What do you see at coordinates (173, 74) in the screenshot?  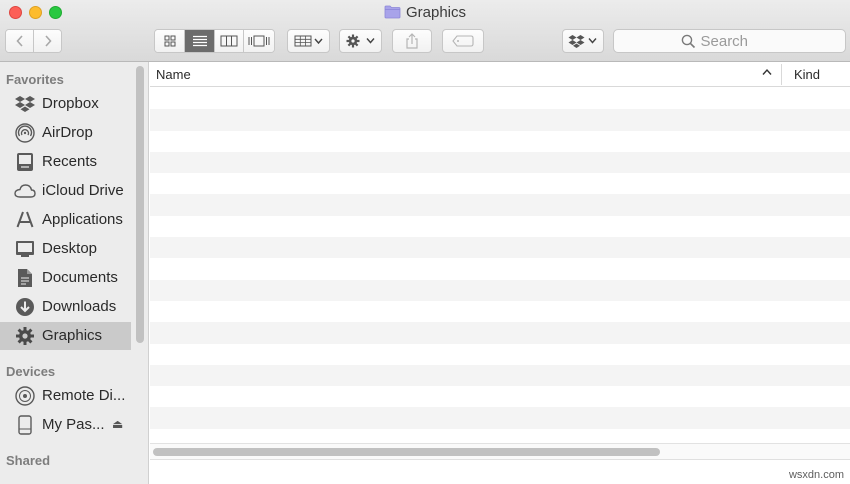 I see `column-header-name: Name` at bounding box center [173, 74].